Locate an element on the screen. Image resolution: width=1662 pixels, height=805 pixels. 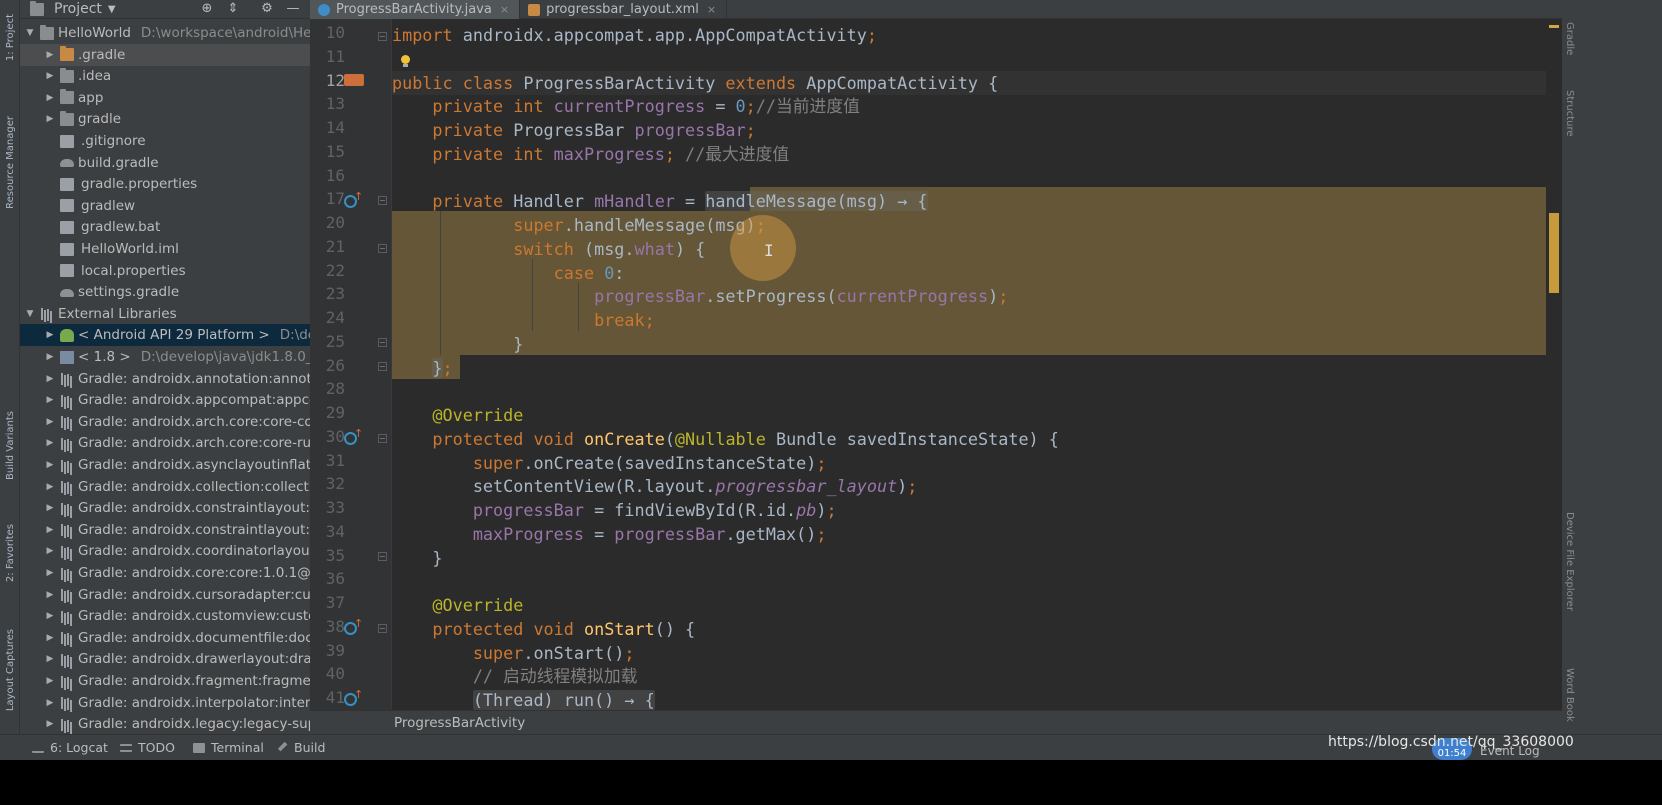
tree-item: ▶ Gradle: androidx.customview:custom is located at coordinates (165, 616).